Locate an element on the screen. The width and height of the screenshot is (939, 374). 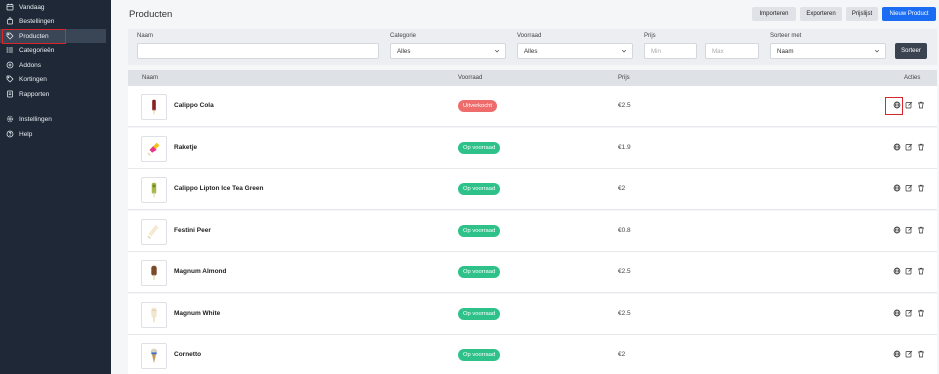
report-icon is located at coordinates (10, 94).